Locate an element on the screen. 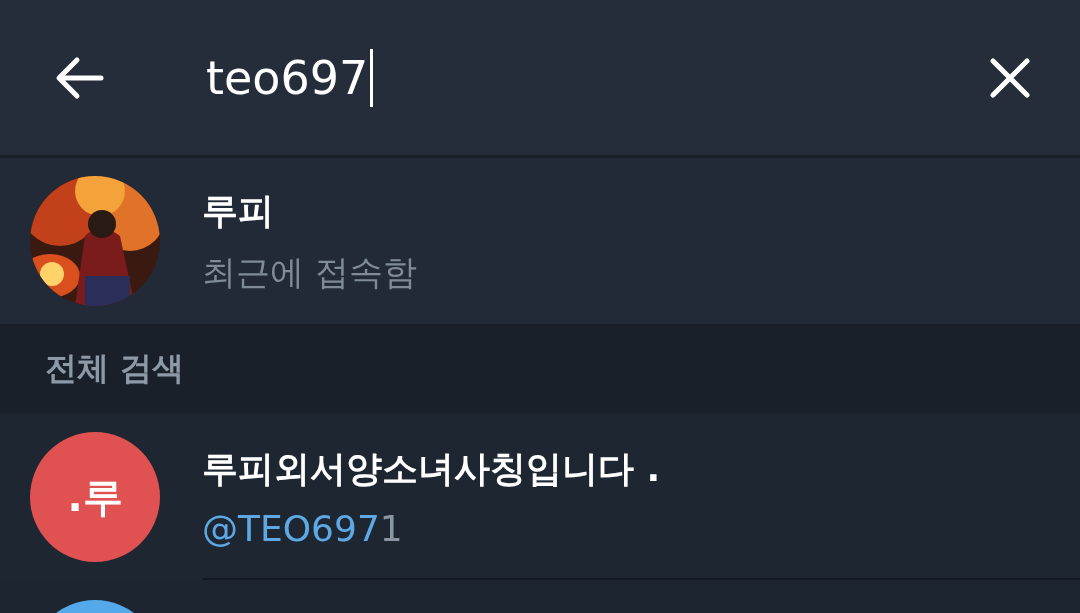 The width and height of the screenshot is (1080, 613). contact-name: 루피 is located at coordinates (238, 210).